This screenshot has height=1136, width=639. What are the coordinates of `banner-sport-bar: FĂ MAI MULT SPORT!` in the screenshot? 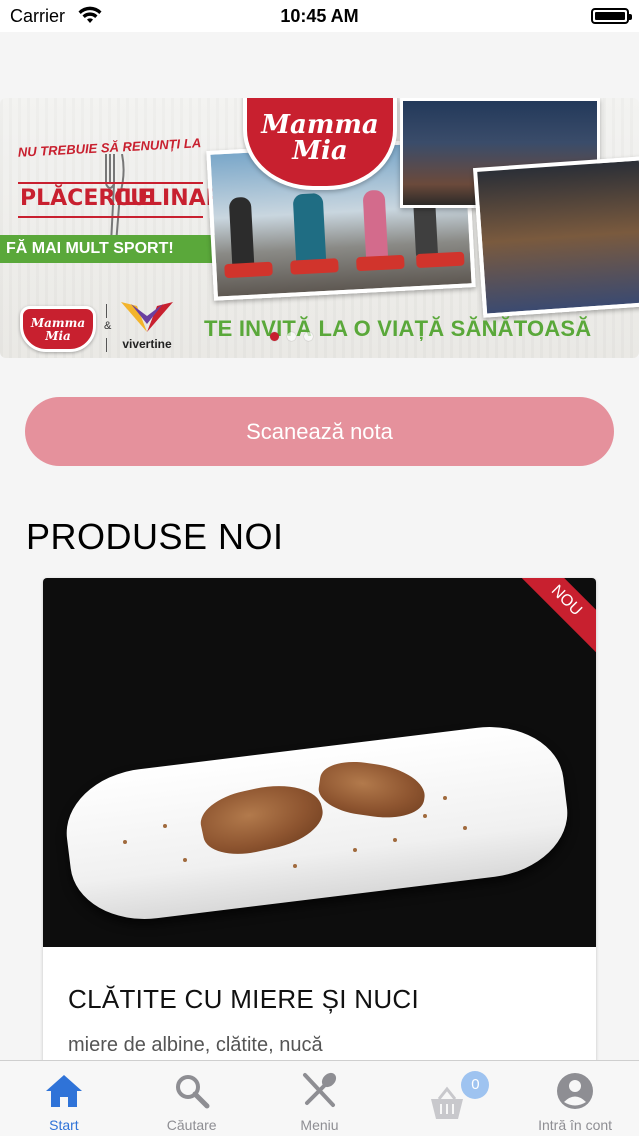 It's located at (108, 249).